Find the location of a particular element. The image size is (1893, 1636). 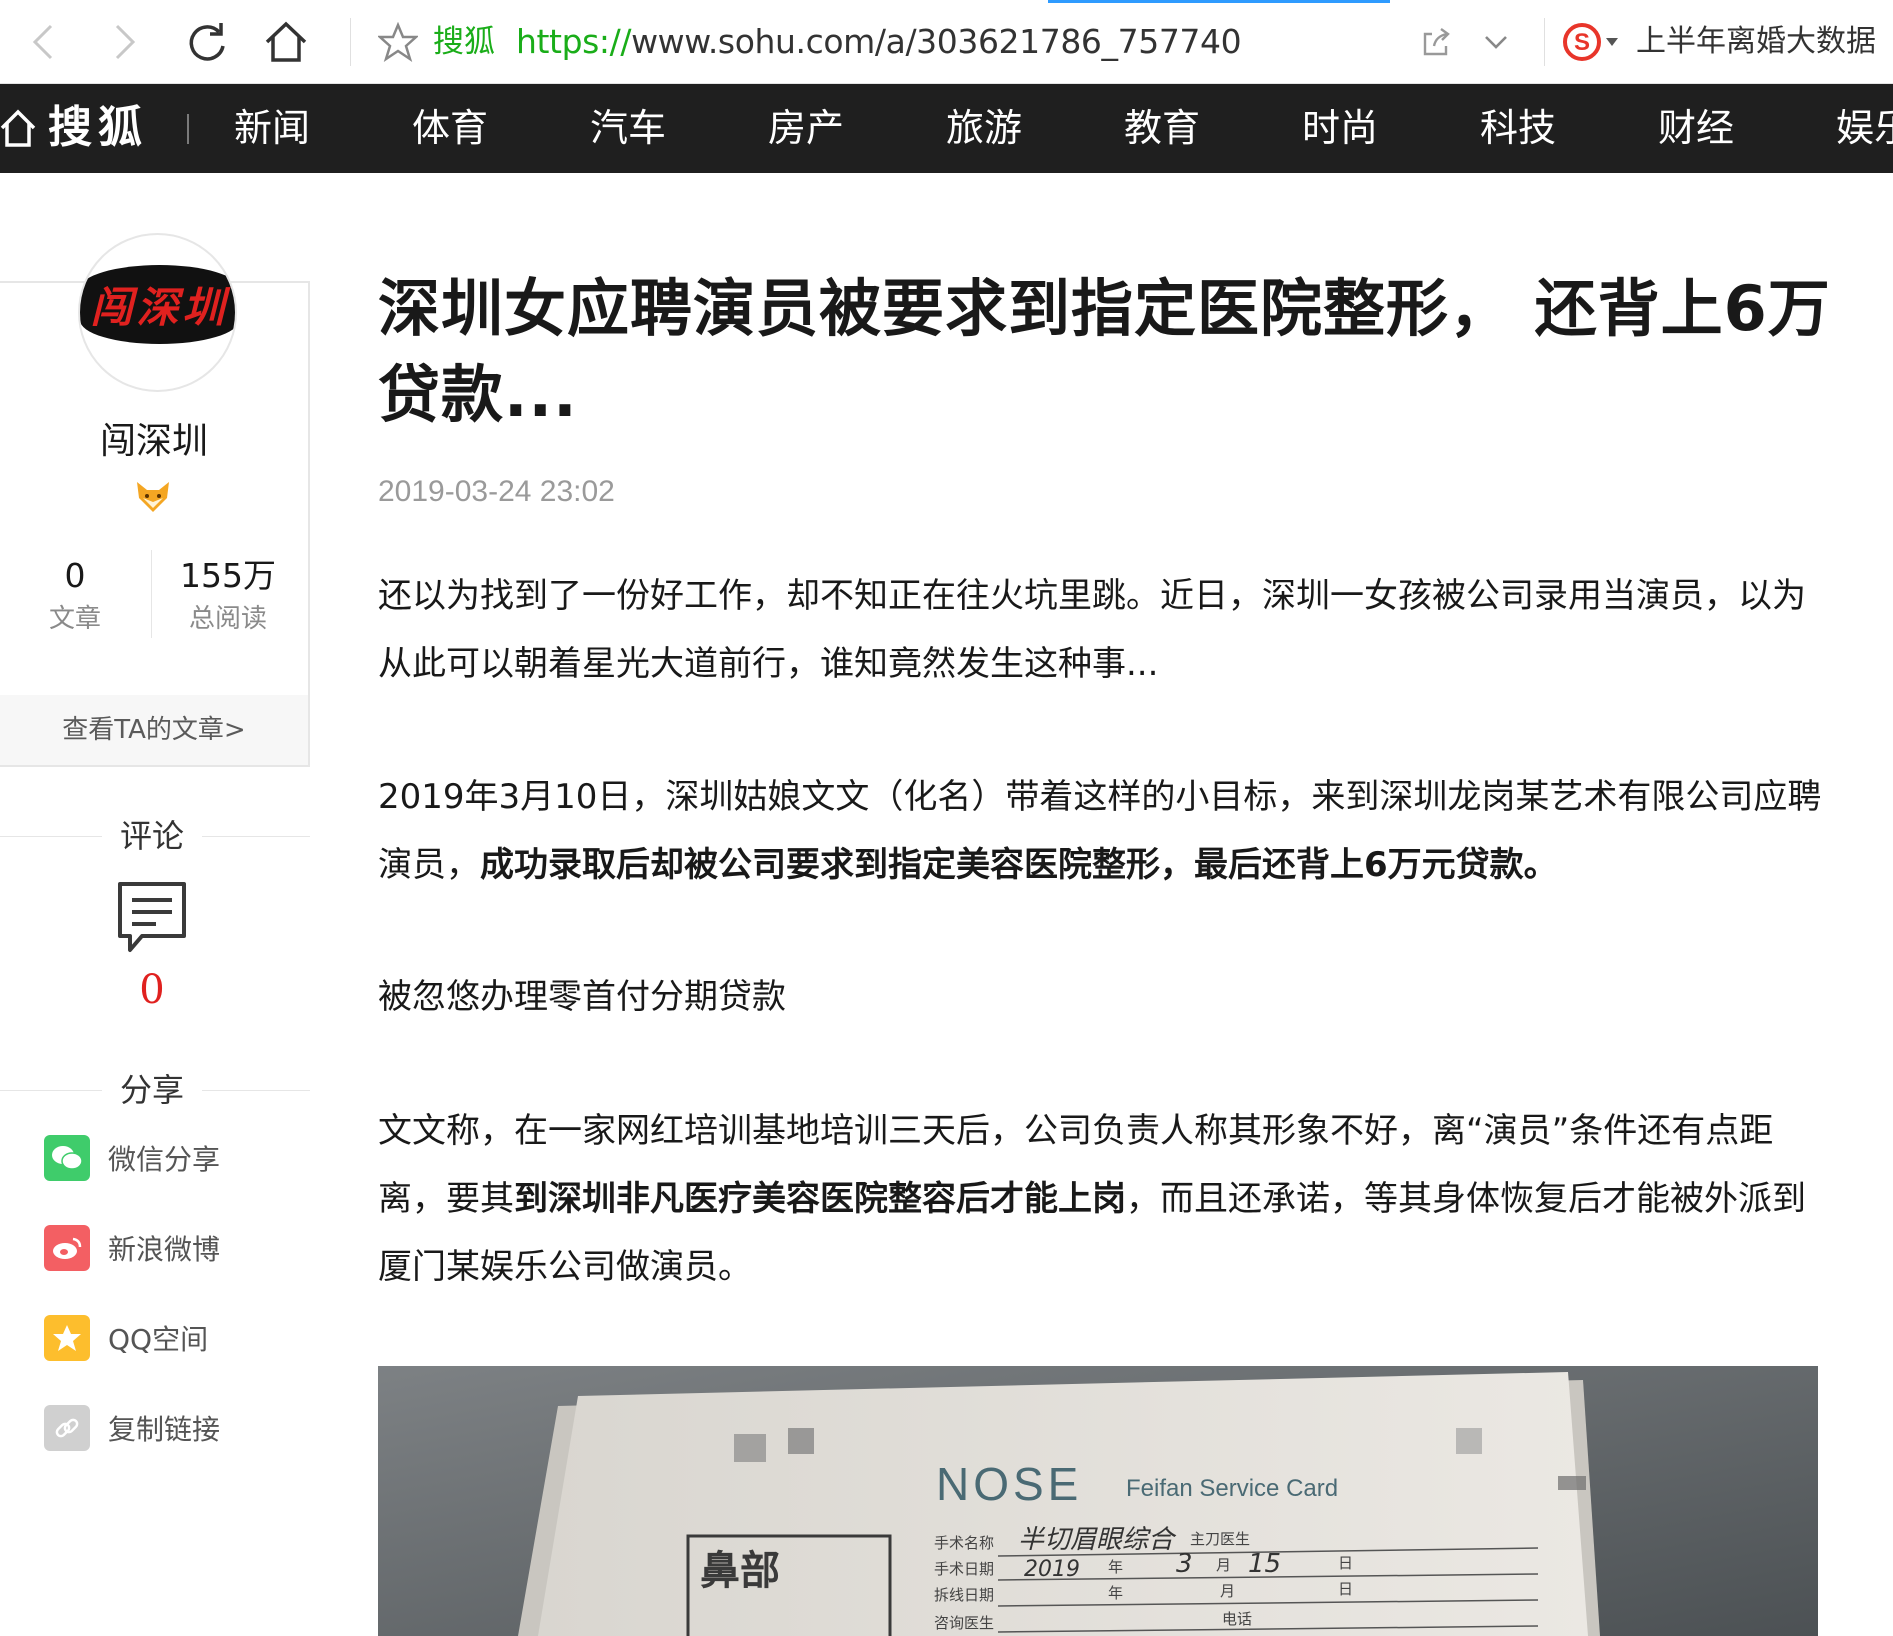

reads-count: 155万 is located at coordinates (228, 575).